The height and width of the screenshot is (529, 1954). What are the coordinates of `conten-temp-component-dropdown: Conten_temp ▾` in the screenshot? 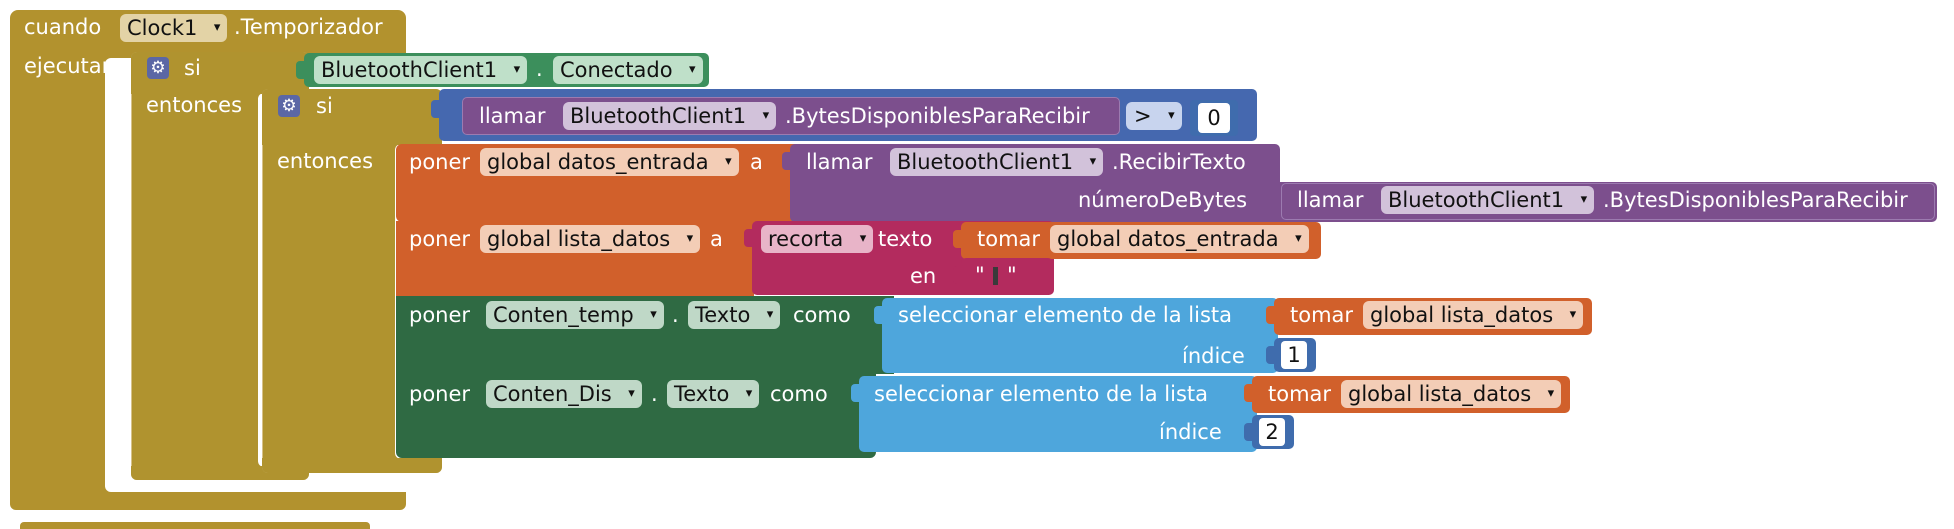 It's located at (575, 315).